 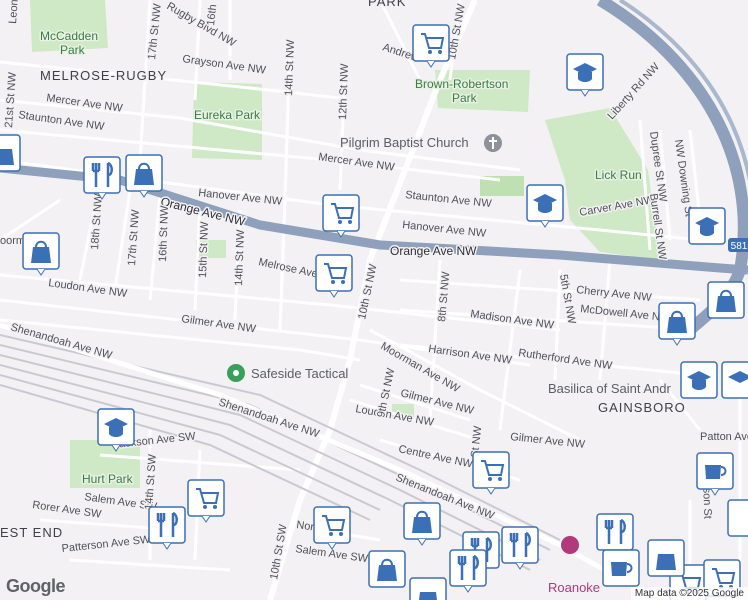 I want to click on street-label-oorm: oorm, so click(x=12, y=241).